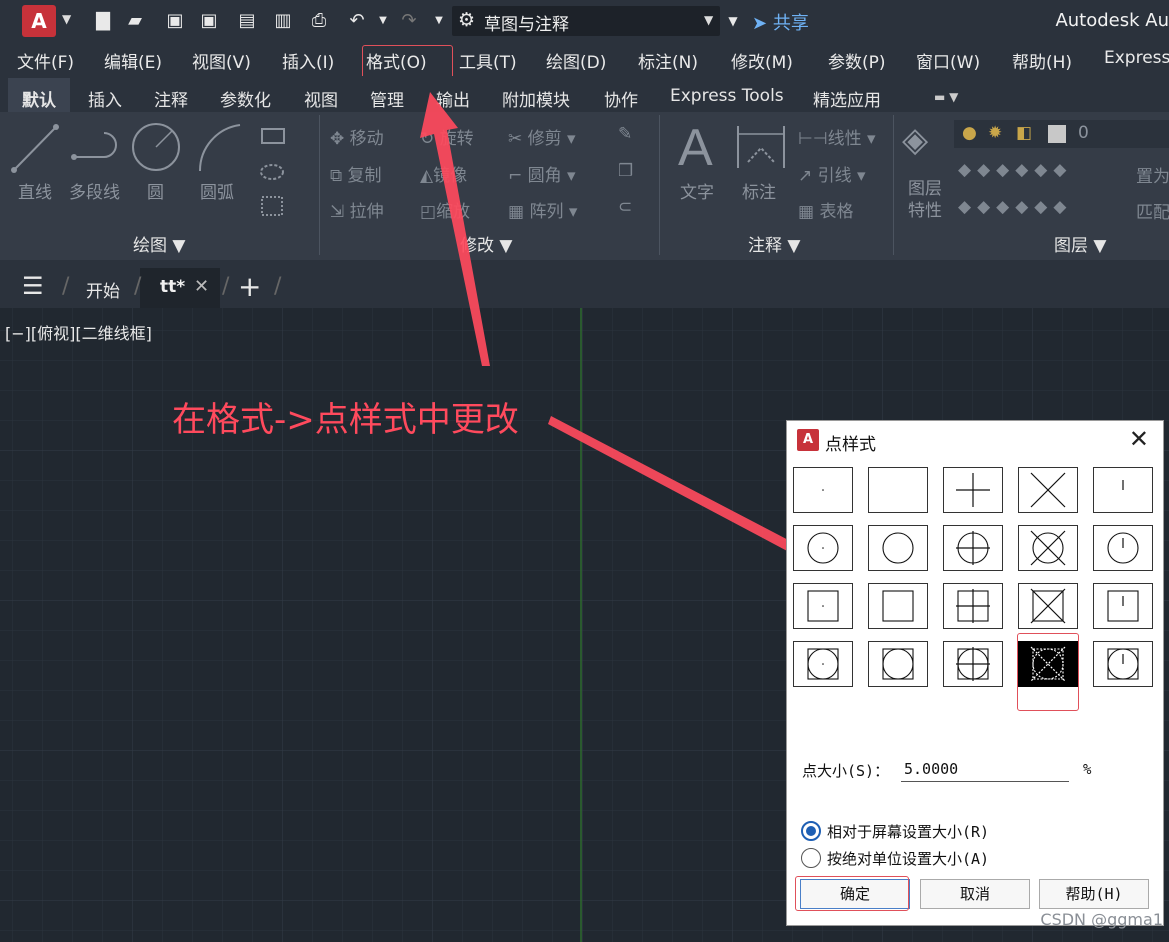  Describe the element at coordinates (39, 98) in the screenshot. I see `tab-default: 默认` at that location.